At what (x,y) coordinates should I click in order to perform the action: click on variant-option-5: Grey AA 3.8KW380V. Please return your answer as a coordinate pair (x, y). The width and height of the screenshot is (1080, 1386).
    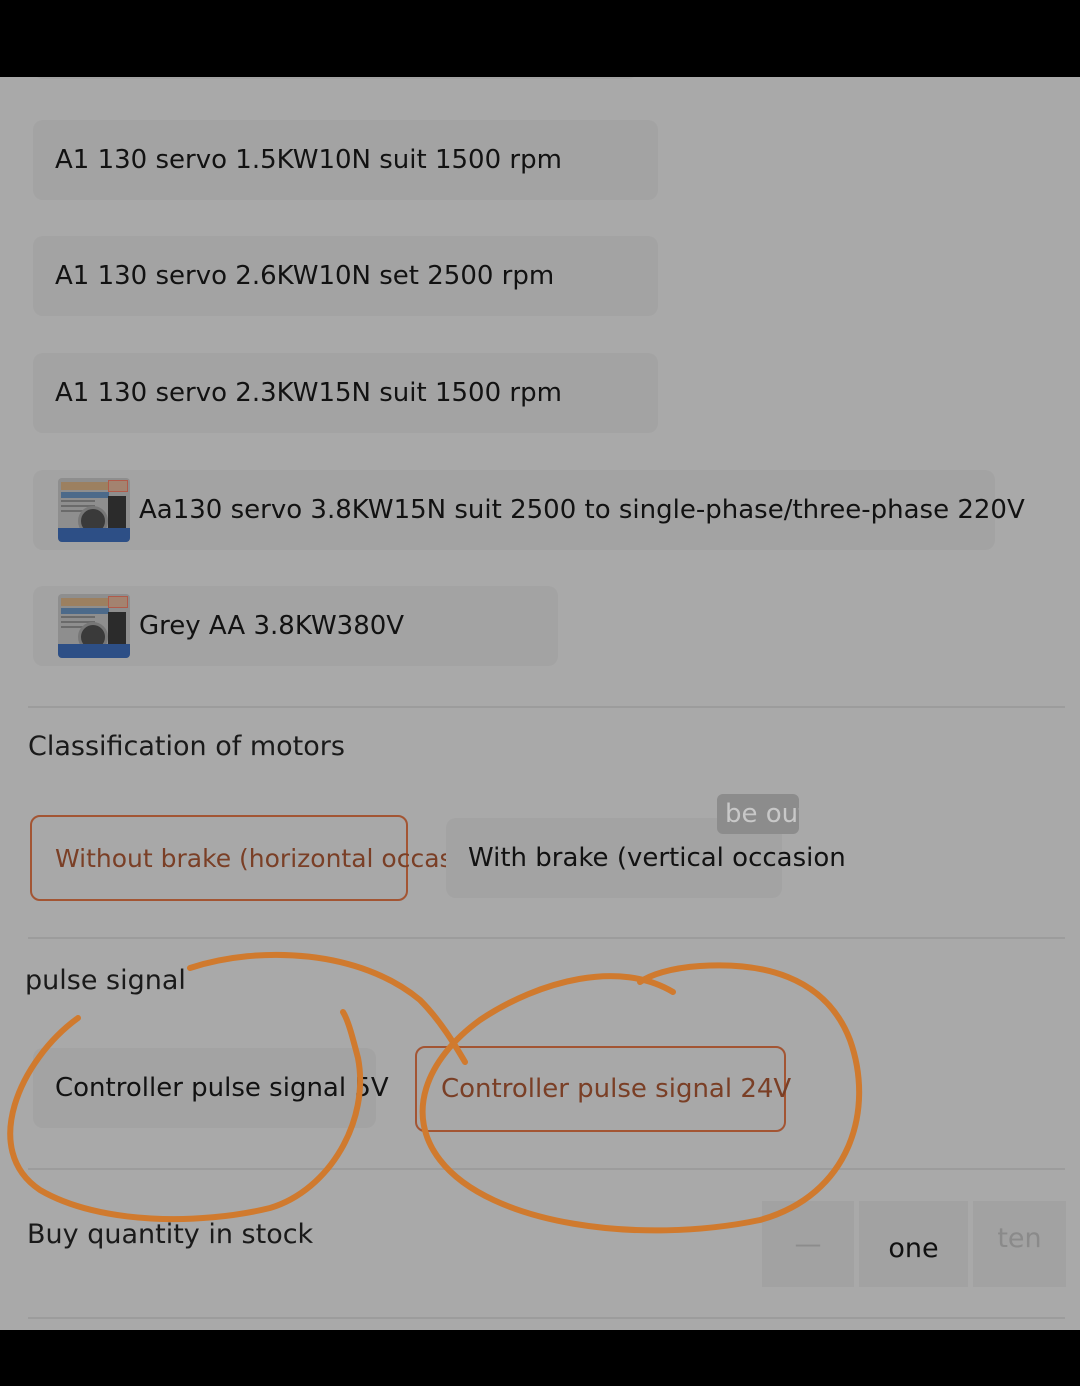
    Looking at the image, I should click on (295, 626).